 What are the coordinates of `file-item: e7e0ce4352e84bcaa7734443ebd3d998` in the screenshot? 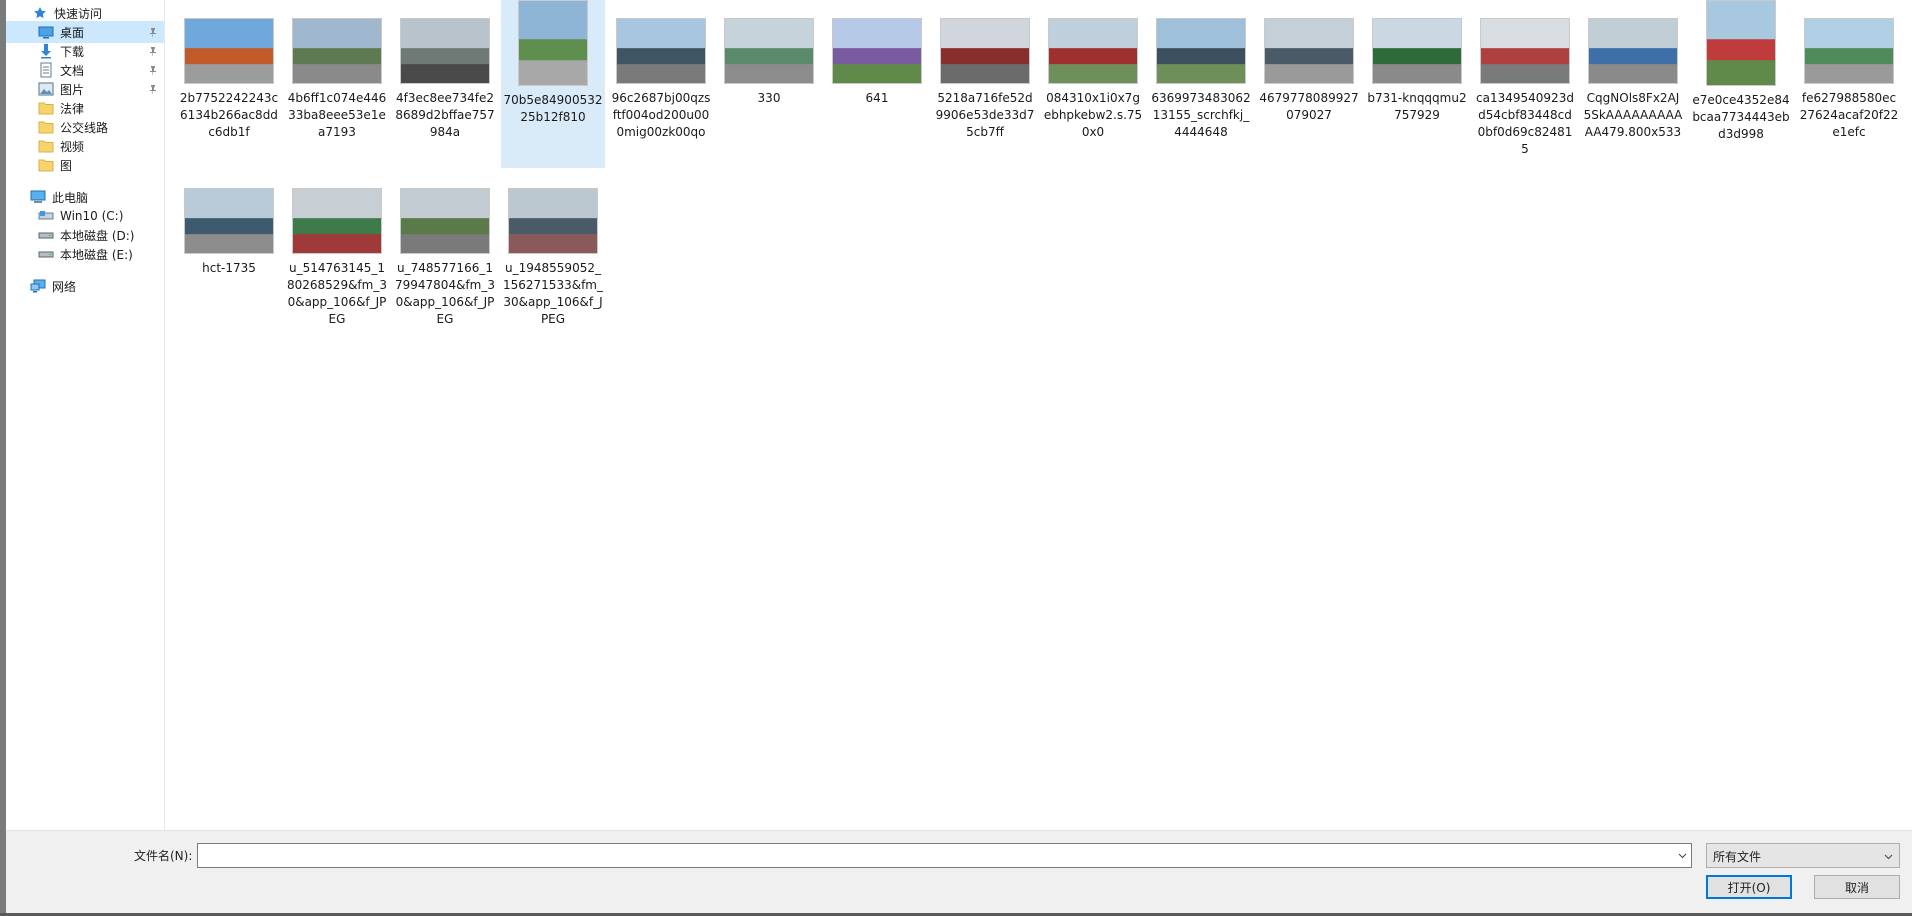 It's located at (1741, 84).